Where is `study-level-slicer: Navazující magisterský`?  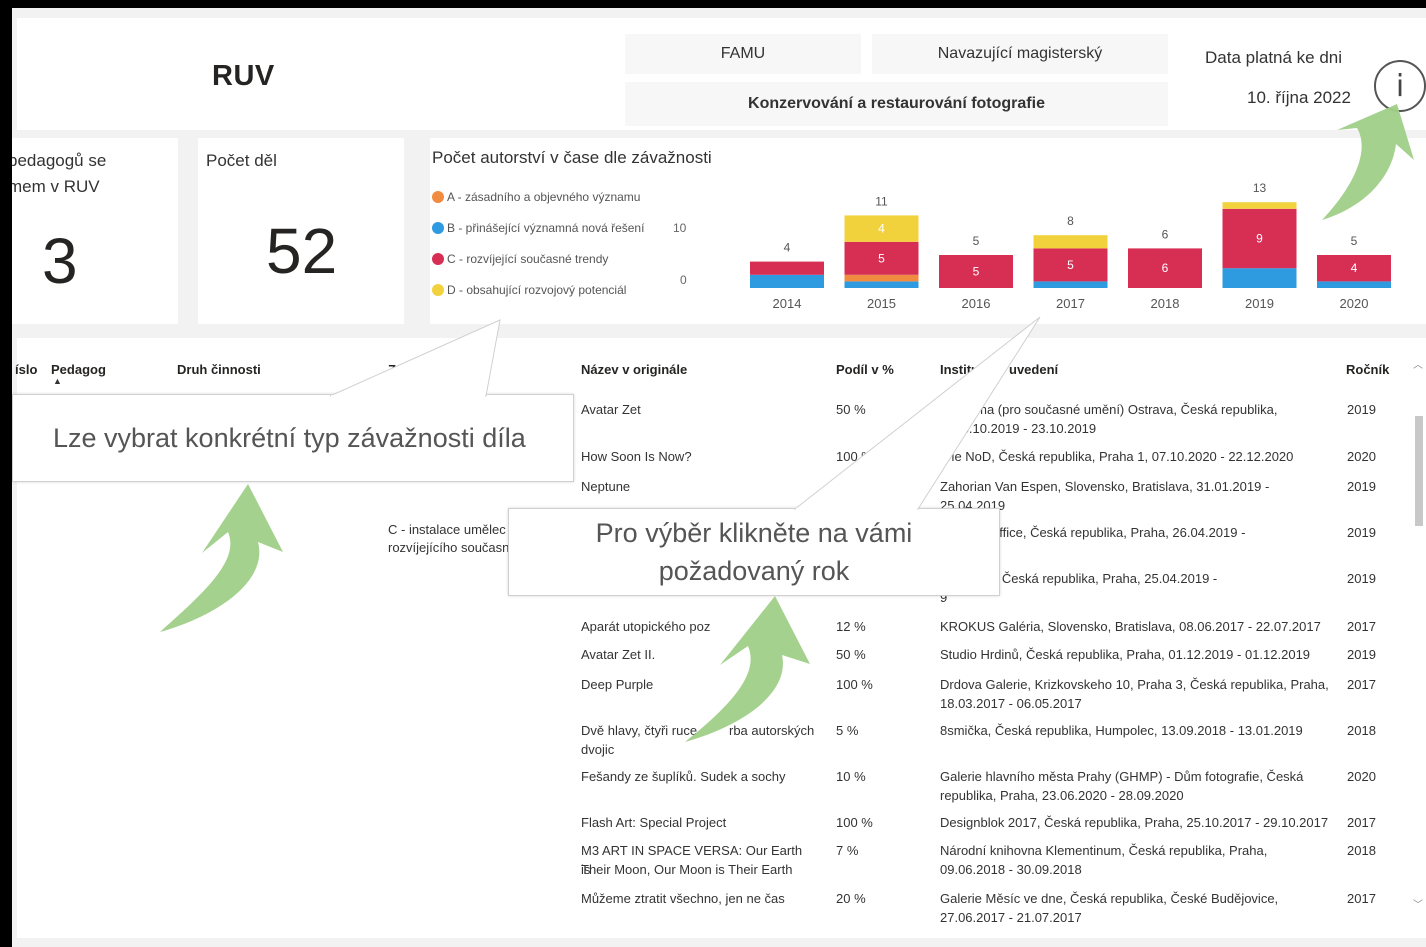 study-level-slicer: Navazující magisterský is located at coordinates (1020, 54).